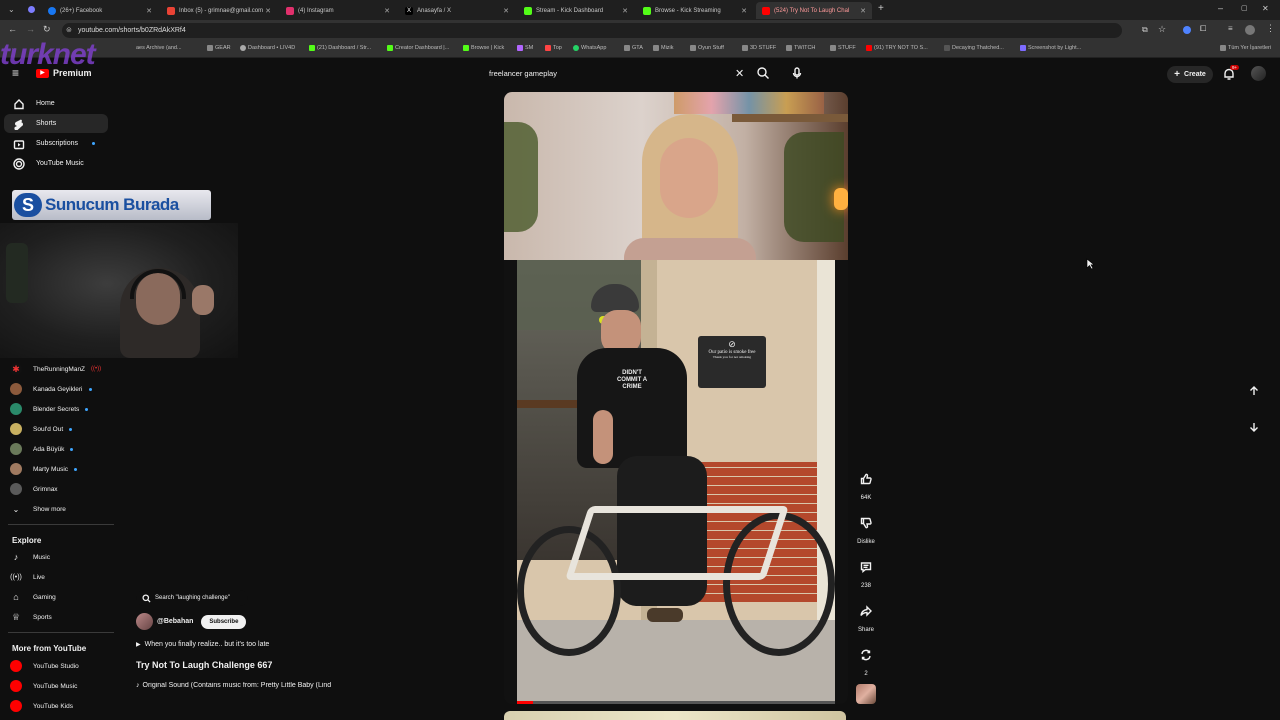 The width and height of the screenshot is (1280, 720). What do you see at coordinates (629, 74) in the screenshot?
I see `search-box: freelancer gameplay ✕` at bounding box center [629, 74].